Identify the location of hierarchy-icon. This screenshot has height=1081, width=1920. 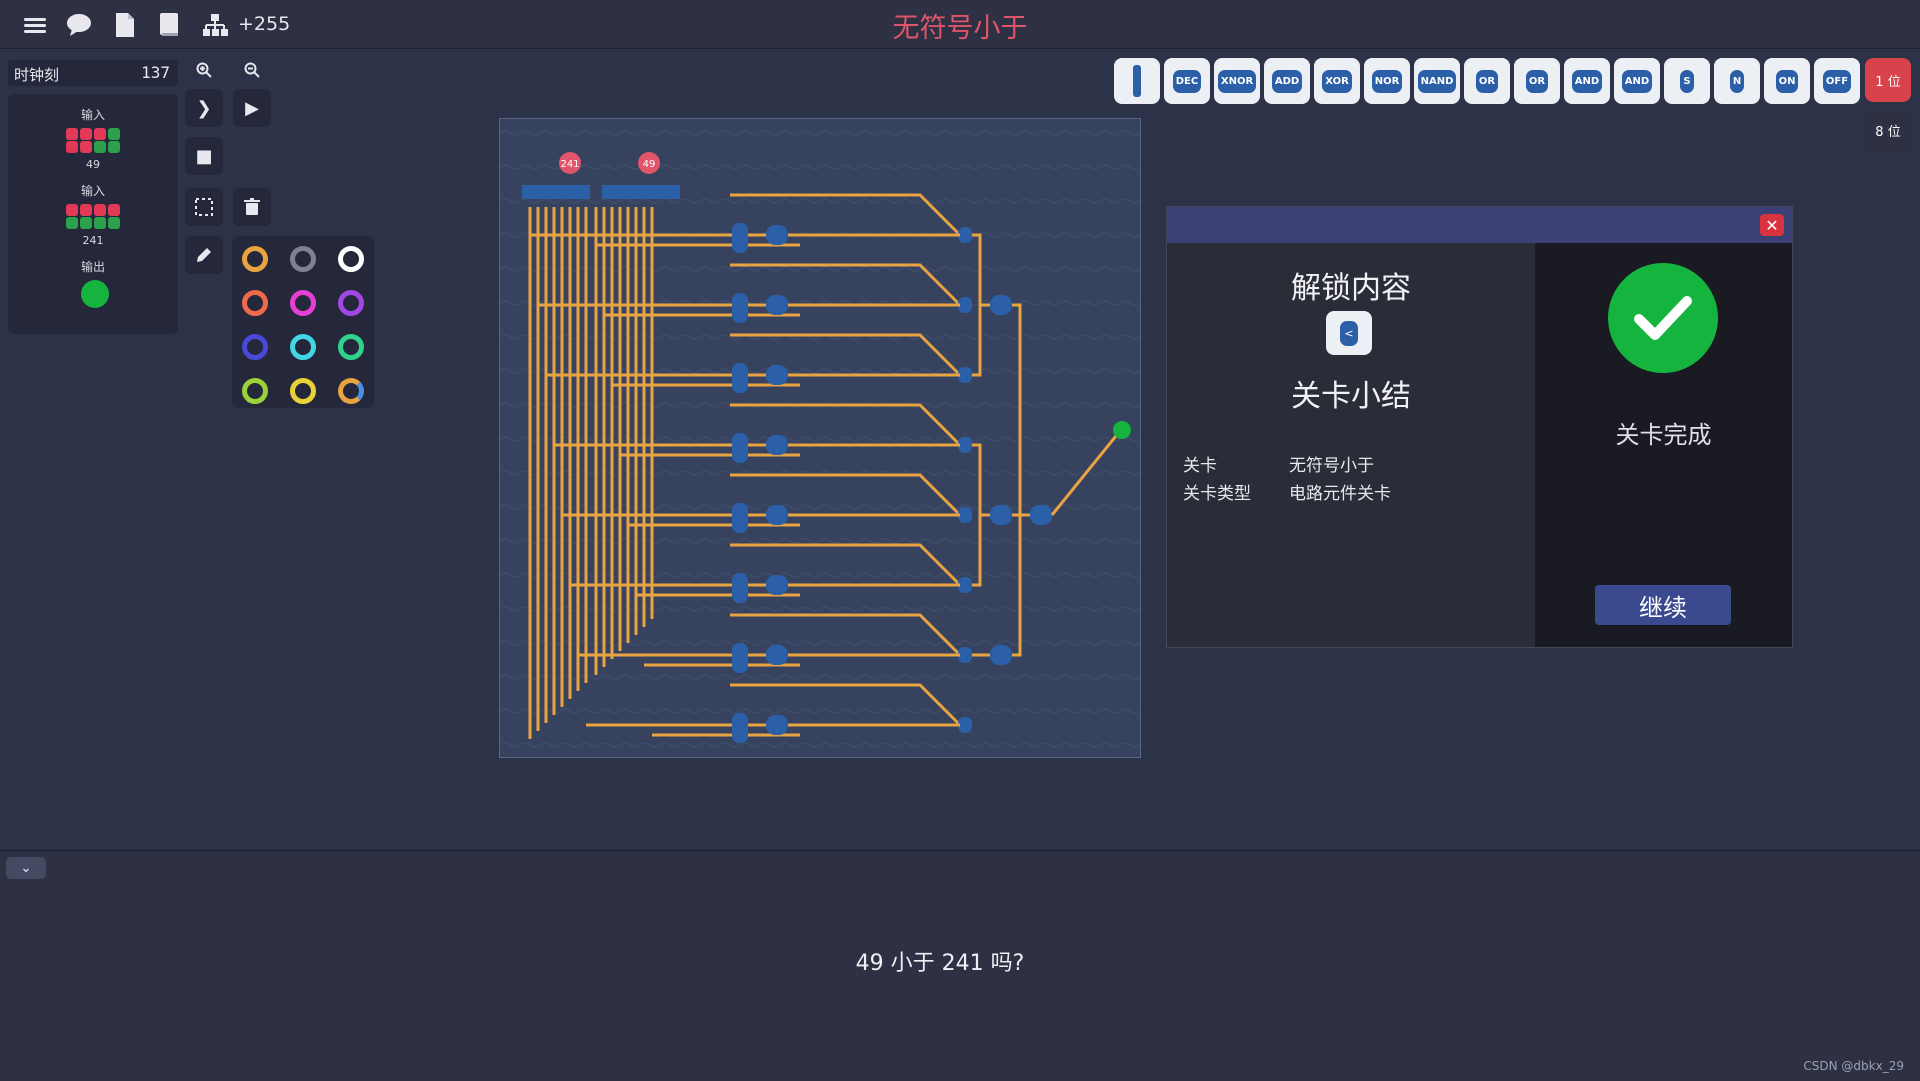
(215, 25).